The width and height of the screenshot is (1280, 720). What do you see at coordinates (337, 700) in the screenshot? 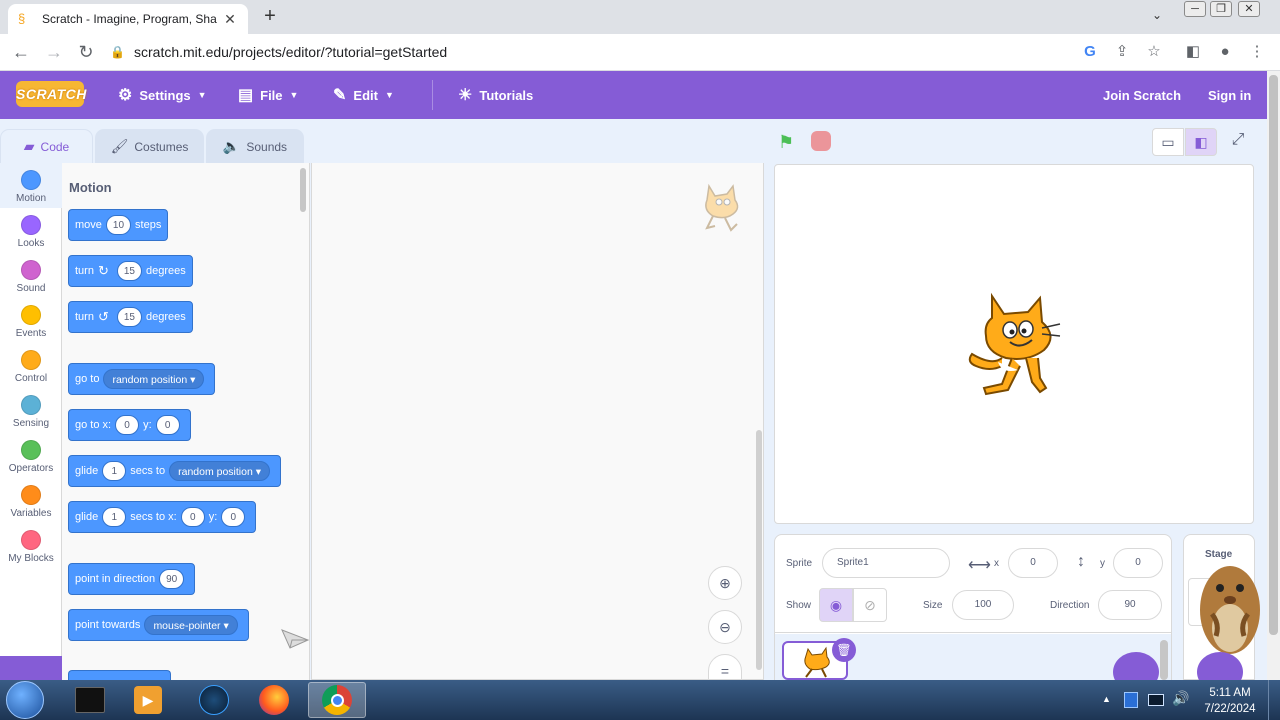
I see `taskbar-app-chrome` at bounding box center [337, 700].